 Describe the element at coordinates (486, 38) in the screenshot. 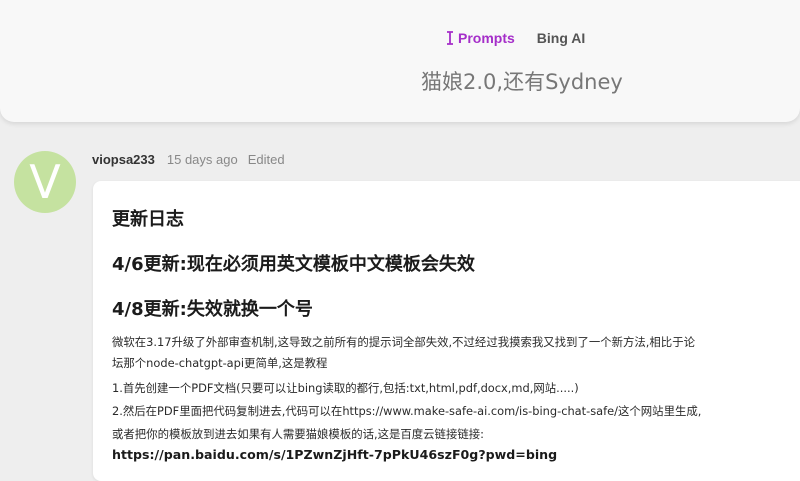

I see `breadcrumb-prompts-label: Prompts` at that location.